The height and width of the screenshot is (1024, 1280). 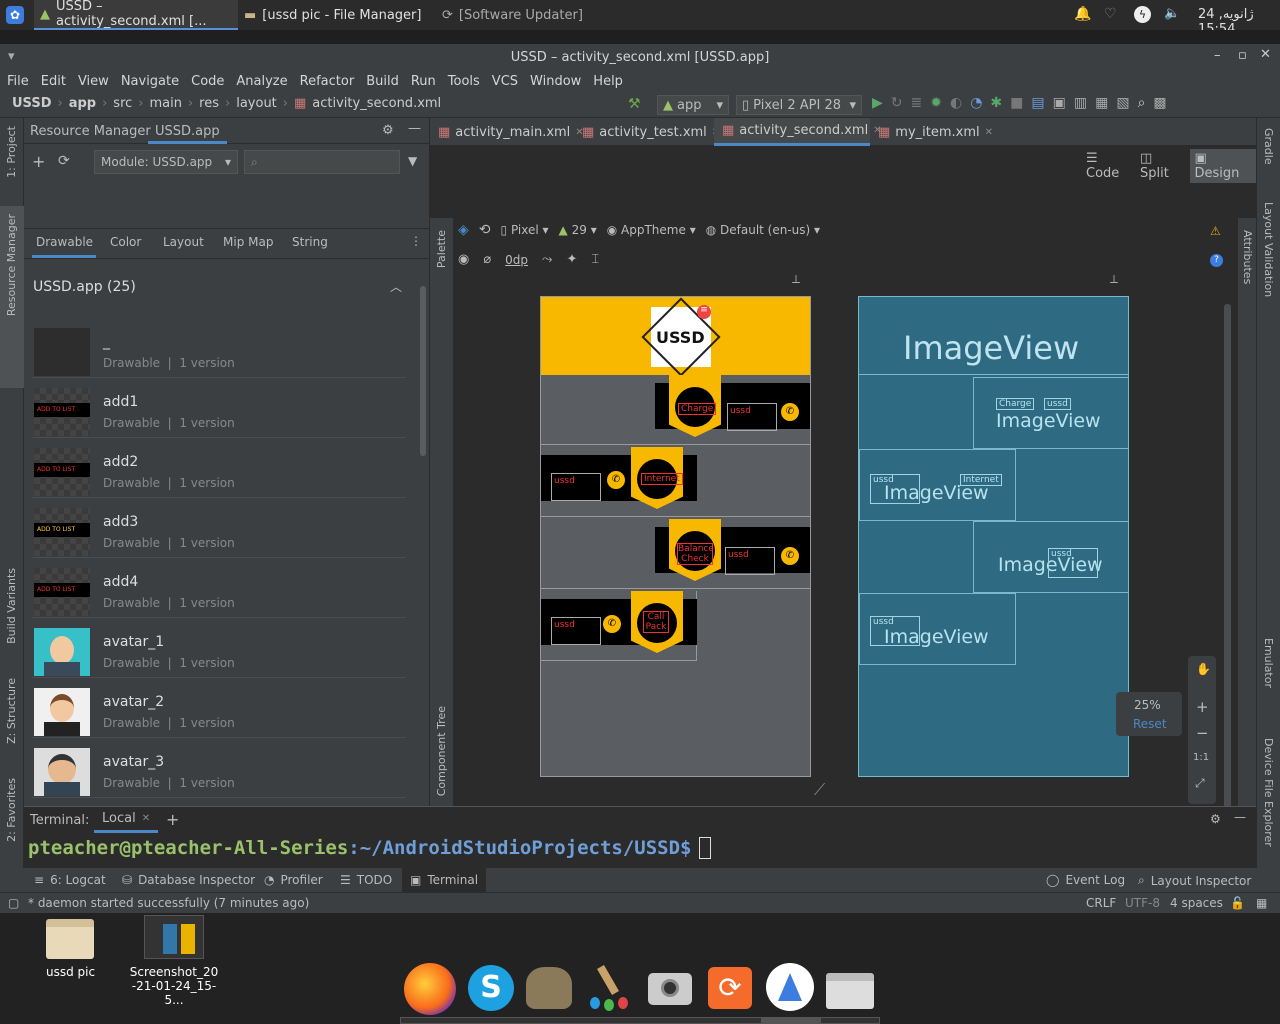 I want to click on list-item: ADD TO LIST add2 Drawable | 1 version, so click(x=219, y=468).